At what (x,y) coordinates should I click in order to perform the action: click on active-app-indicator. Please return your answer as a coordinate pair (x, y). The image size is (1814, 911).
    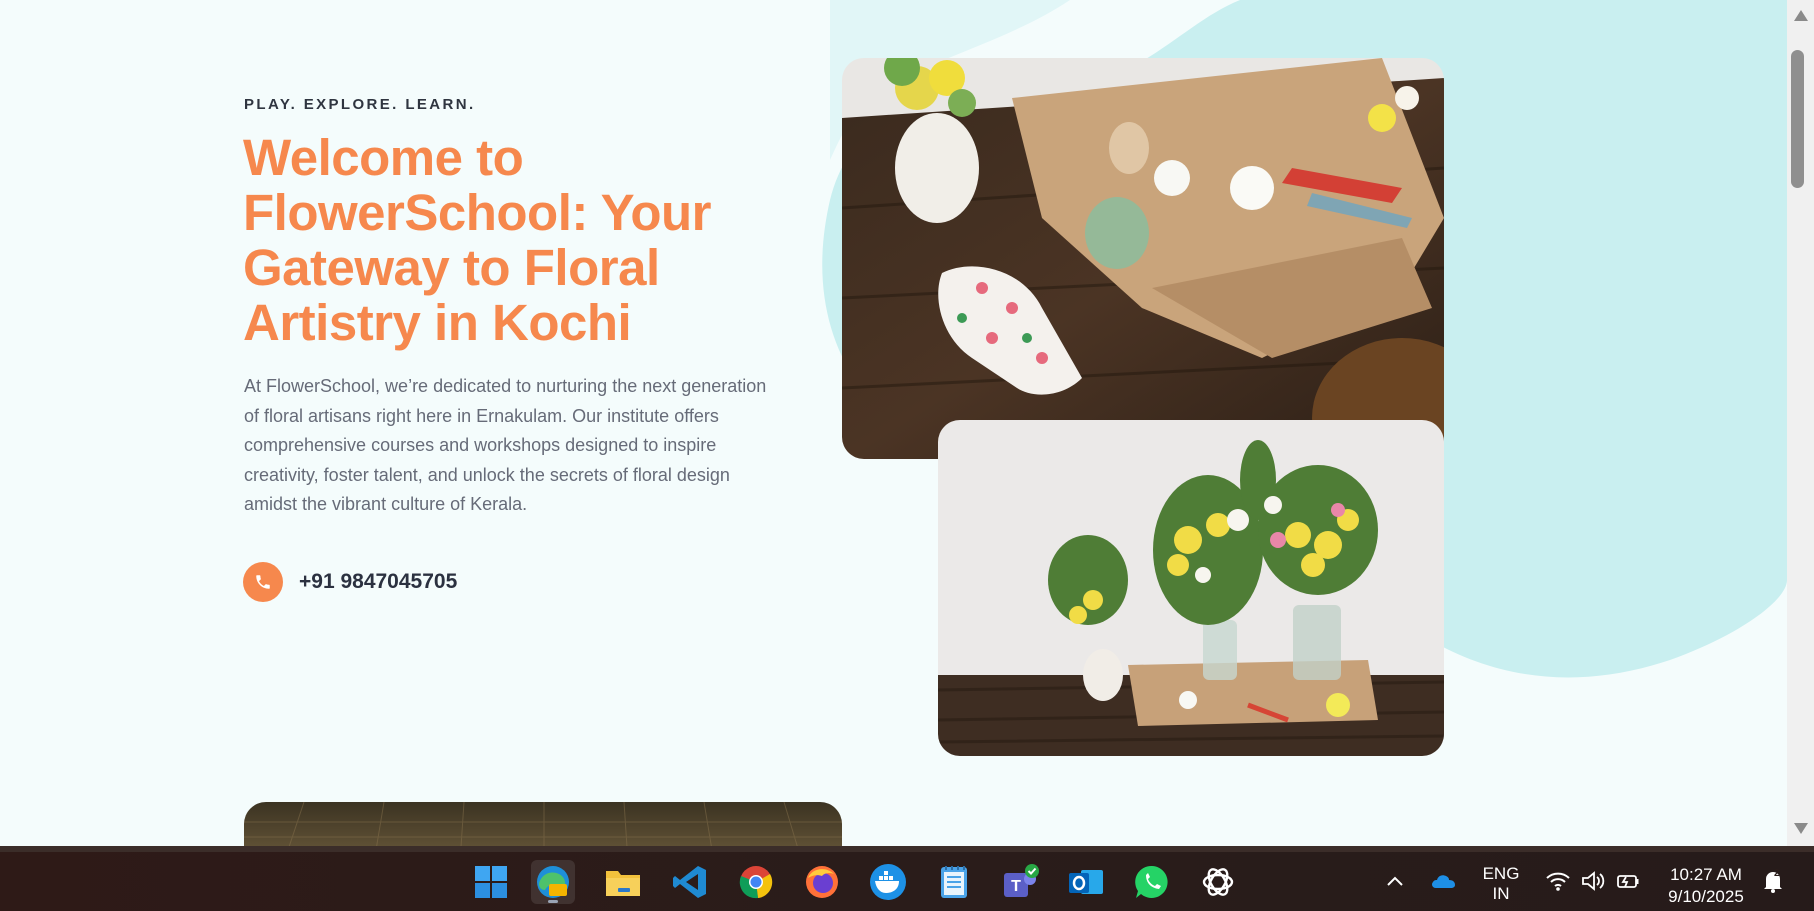
    Looking at the image, I should click on (553, 901).